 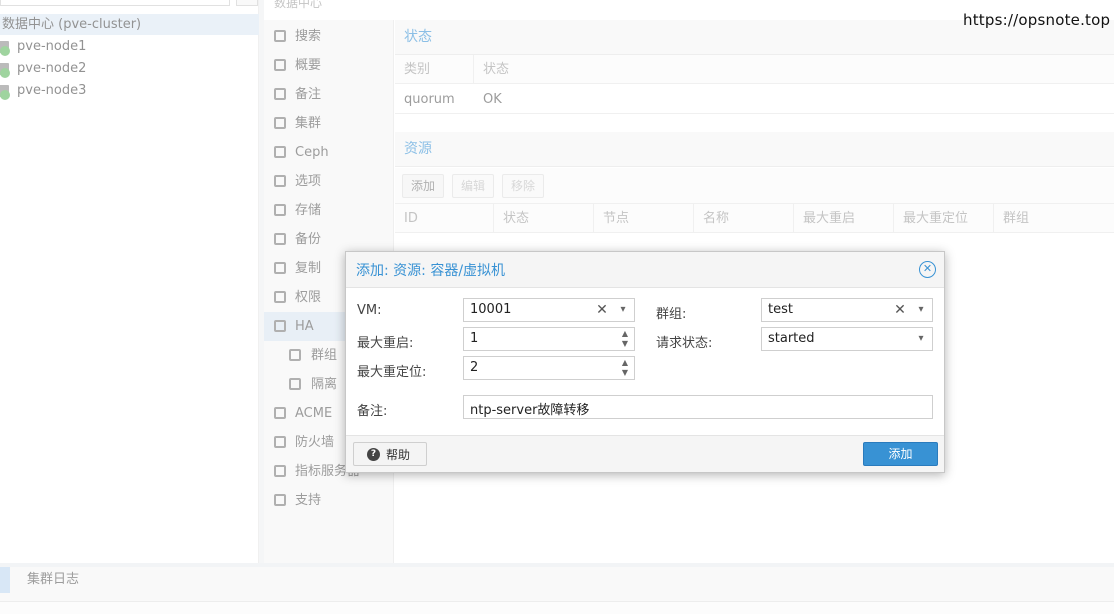 I want to click on dialog-footer: ? 帮助 添加, so click(x=645, y=453).